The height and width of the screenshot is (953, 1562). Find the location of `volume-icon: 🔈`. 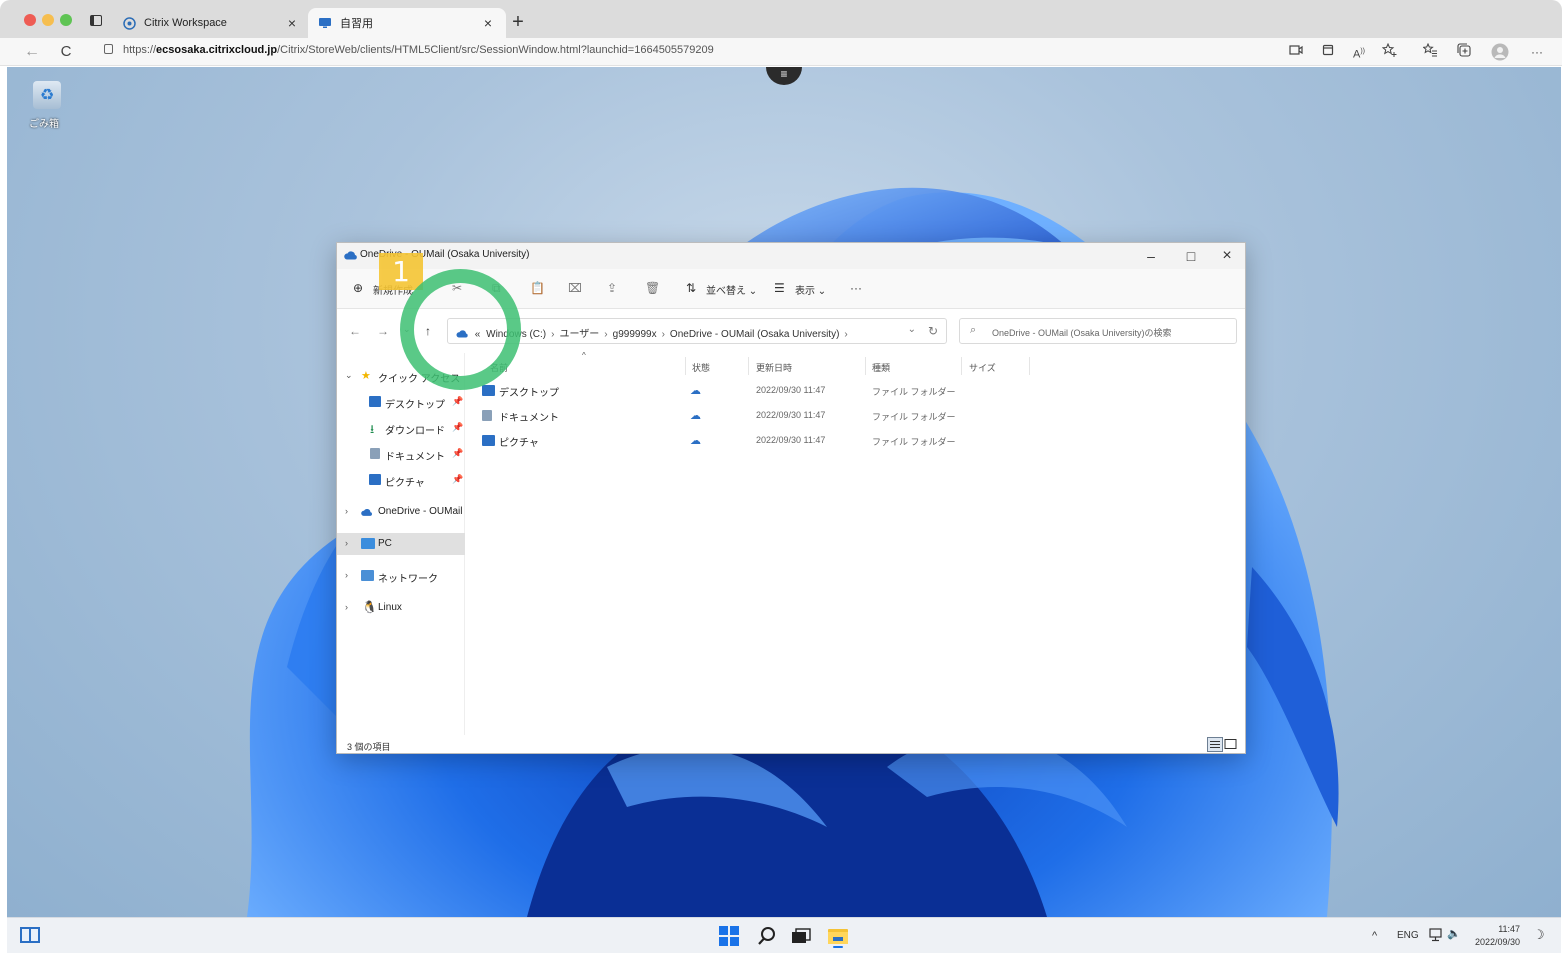

volume-icon: 🔈 is located at coordinates (1454, 933).